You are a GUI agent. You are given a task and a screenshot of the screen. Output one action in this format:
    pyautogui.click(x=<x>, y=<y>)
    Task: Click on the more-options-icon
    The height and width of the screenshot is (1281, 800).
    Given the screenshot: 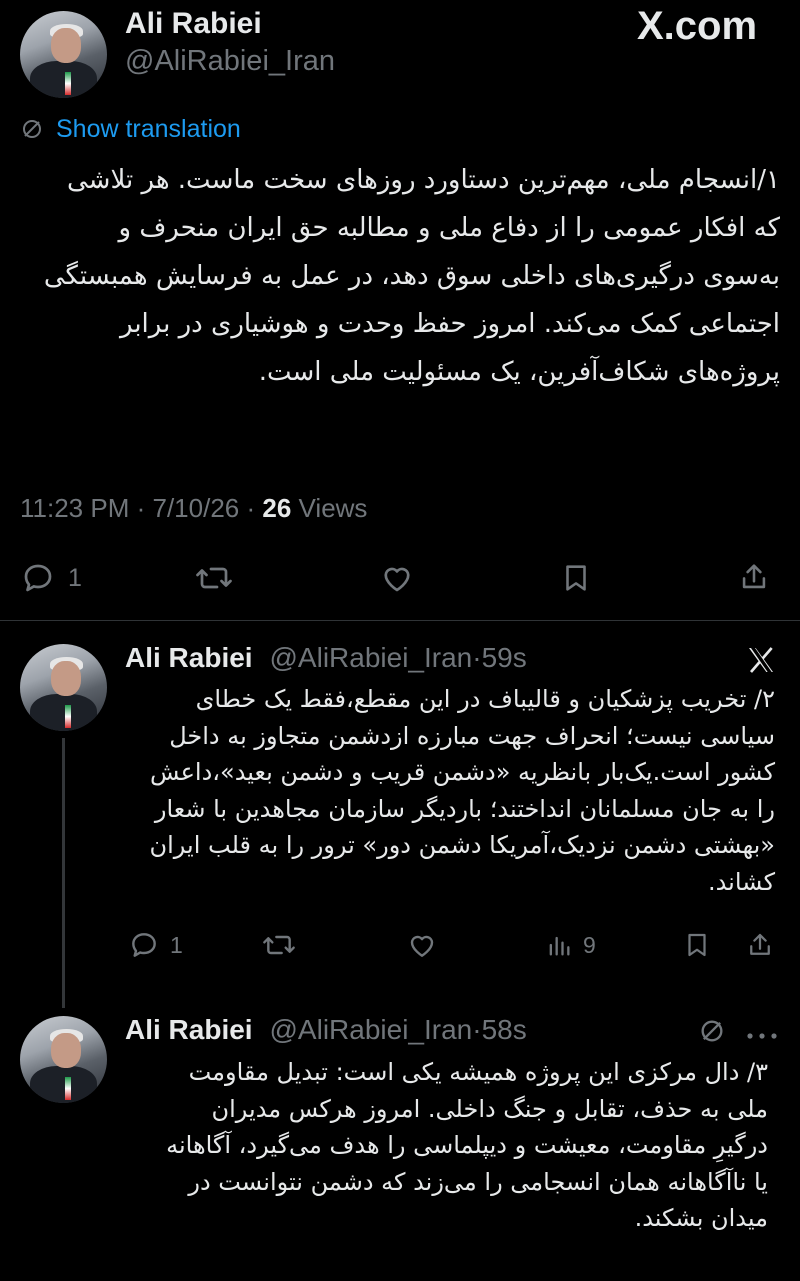 What is the action you would take?
    pyautogui.click(x=762, y=1035)
    